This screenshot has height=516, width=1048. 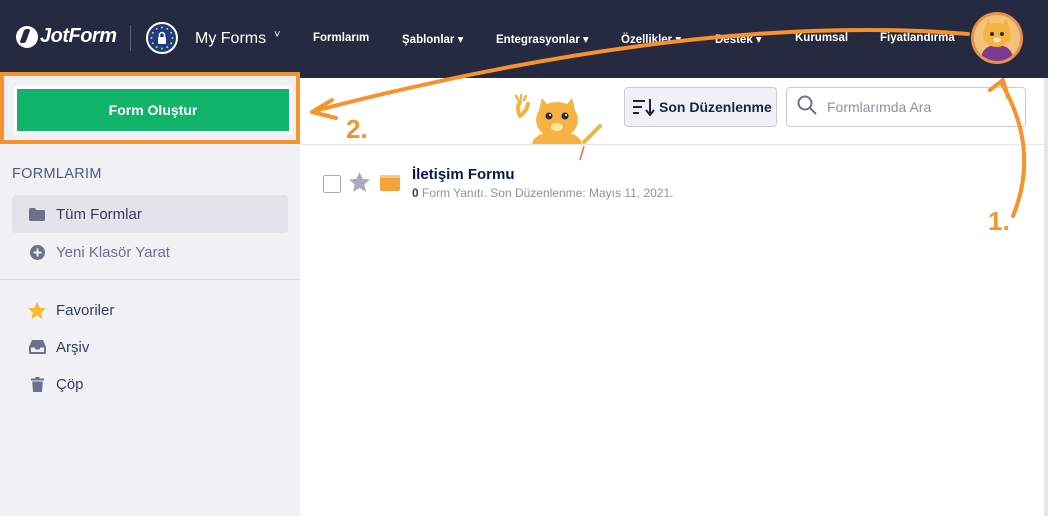 I want to click on nav-destek: Destek ▾, so click(x=738, y=39).